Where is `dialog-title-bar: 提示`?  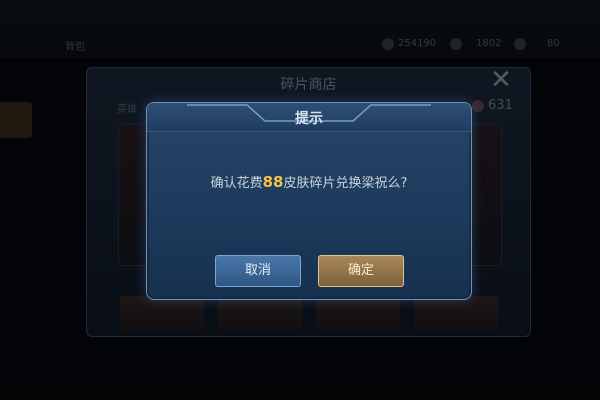 dialog-title-bar: 提示 is located at coordinates (309, 117).